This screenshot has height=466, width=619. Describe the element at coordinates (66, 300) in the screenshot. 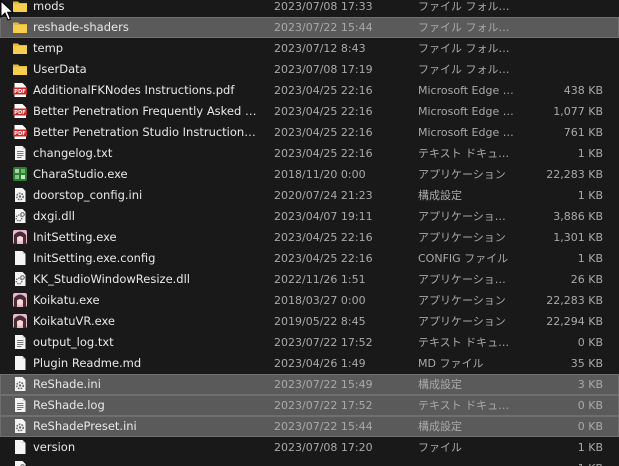

I see `file-name: Koikatu.exe` at that location.